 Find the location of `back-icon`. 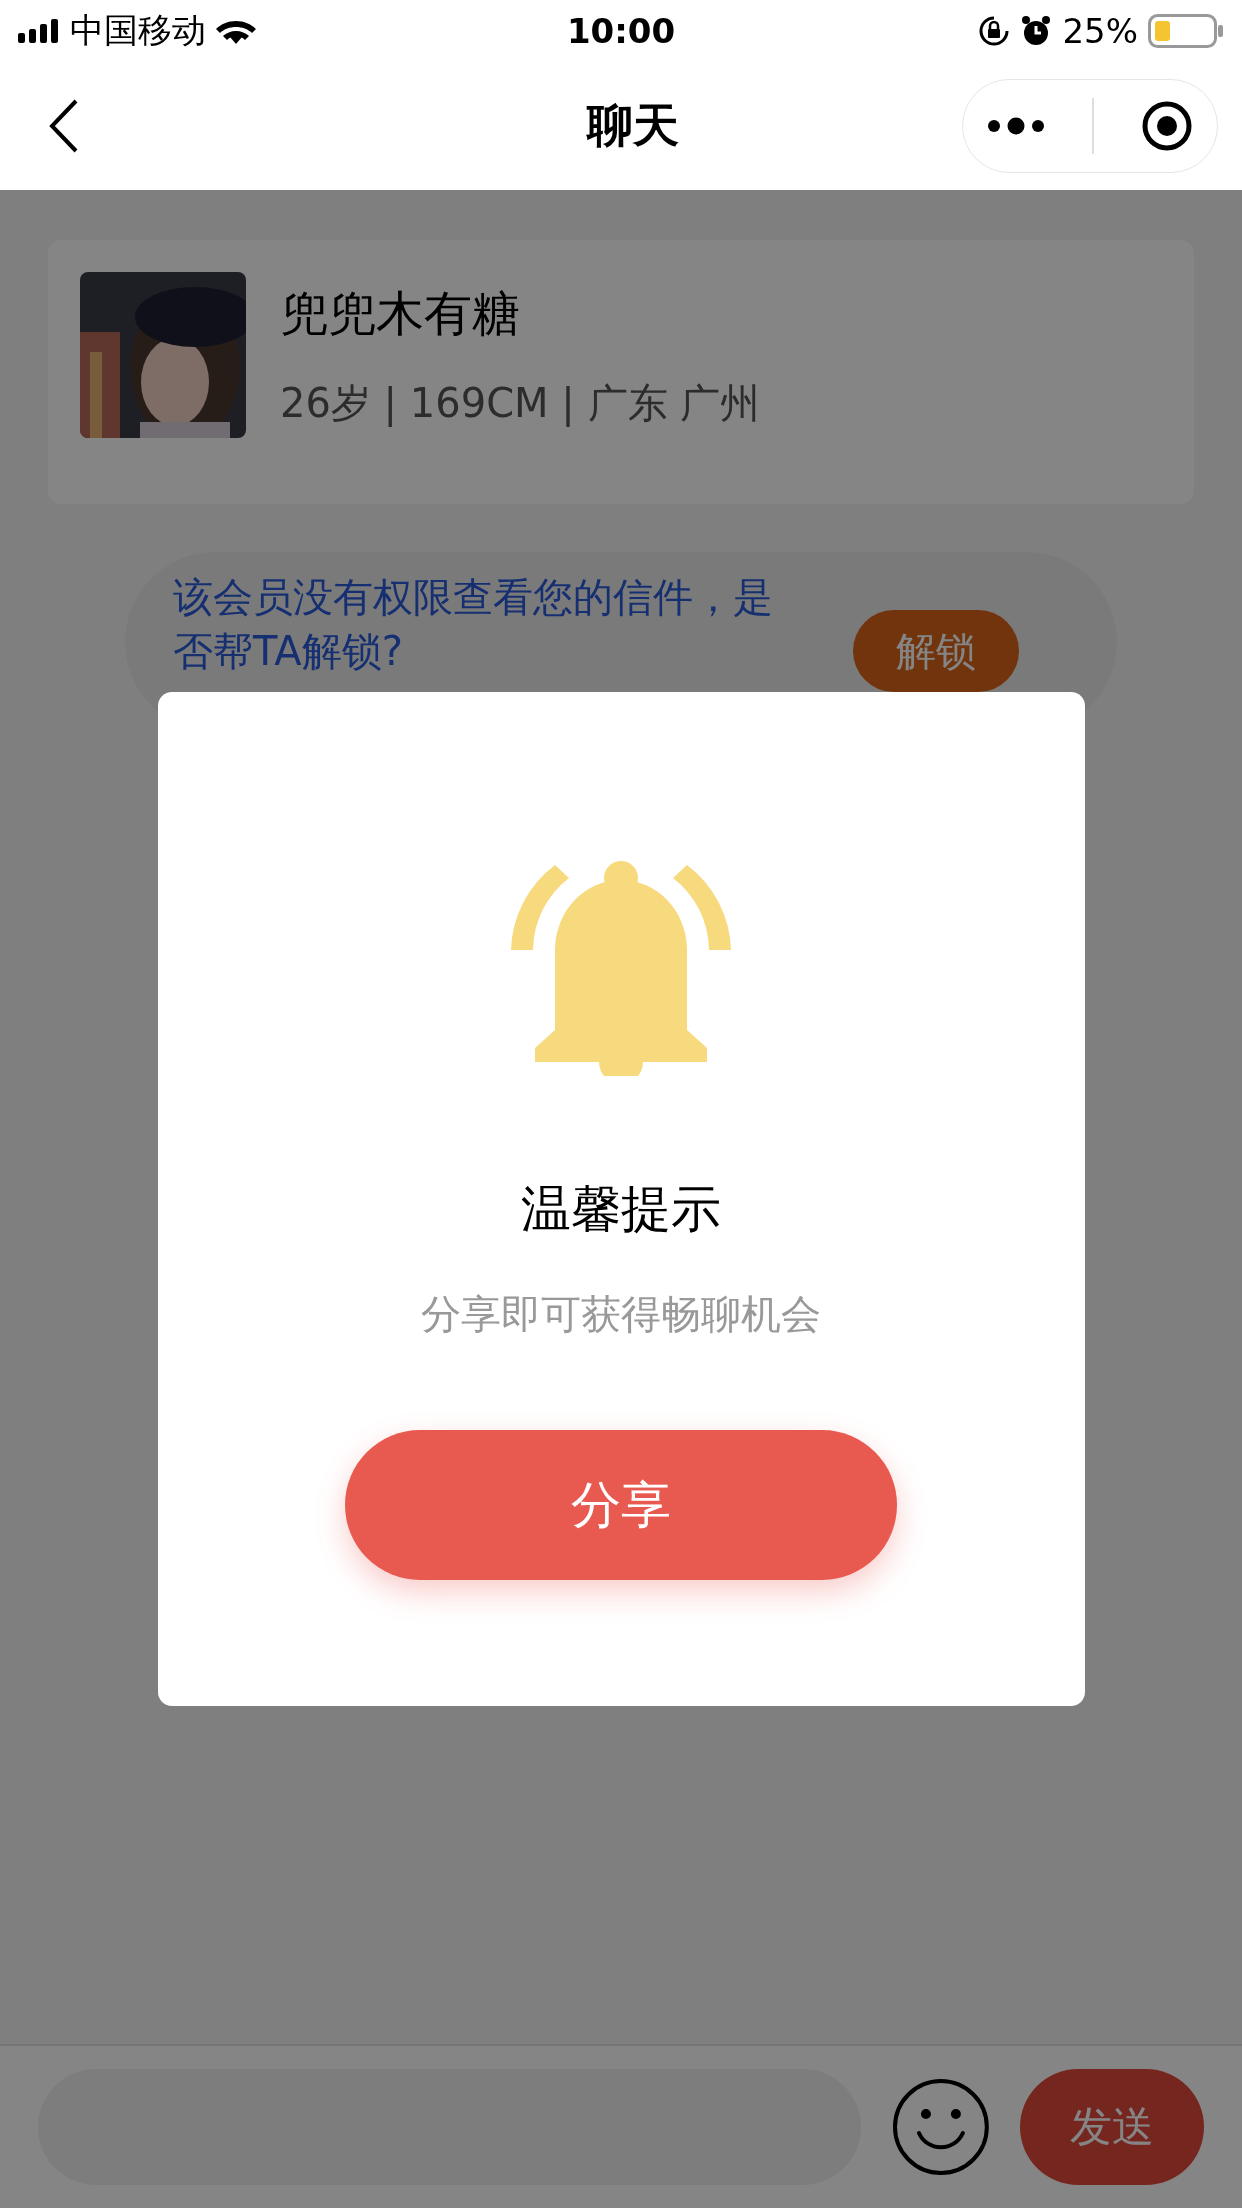

back-icon is located at coordinates (64, 126).